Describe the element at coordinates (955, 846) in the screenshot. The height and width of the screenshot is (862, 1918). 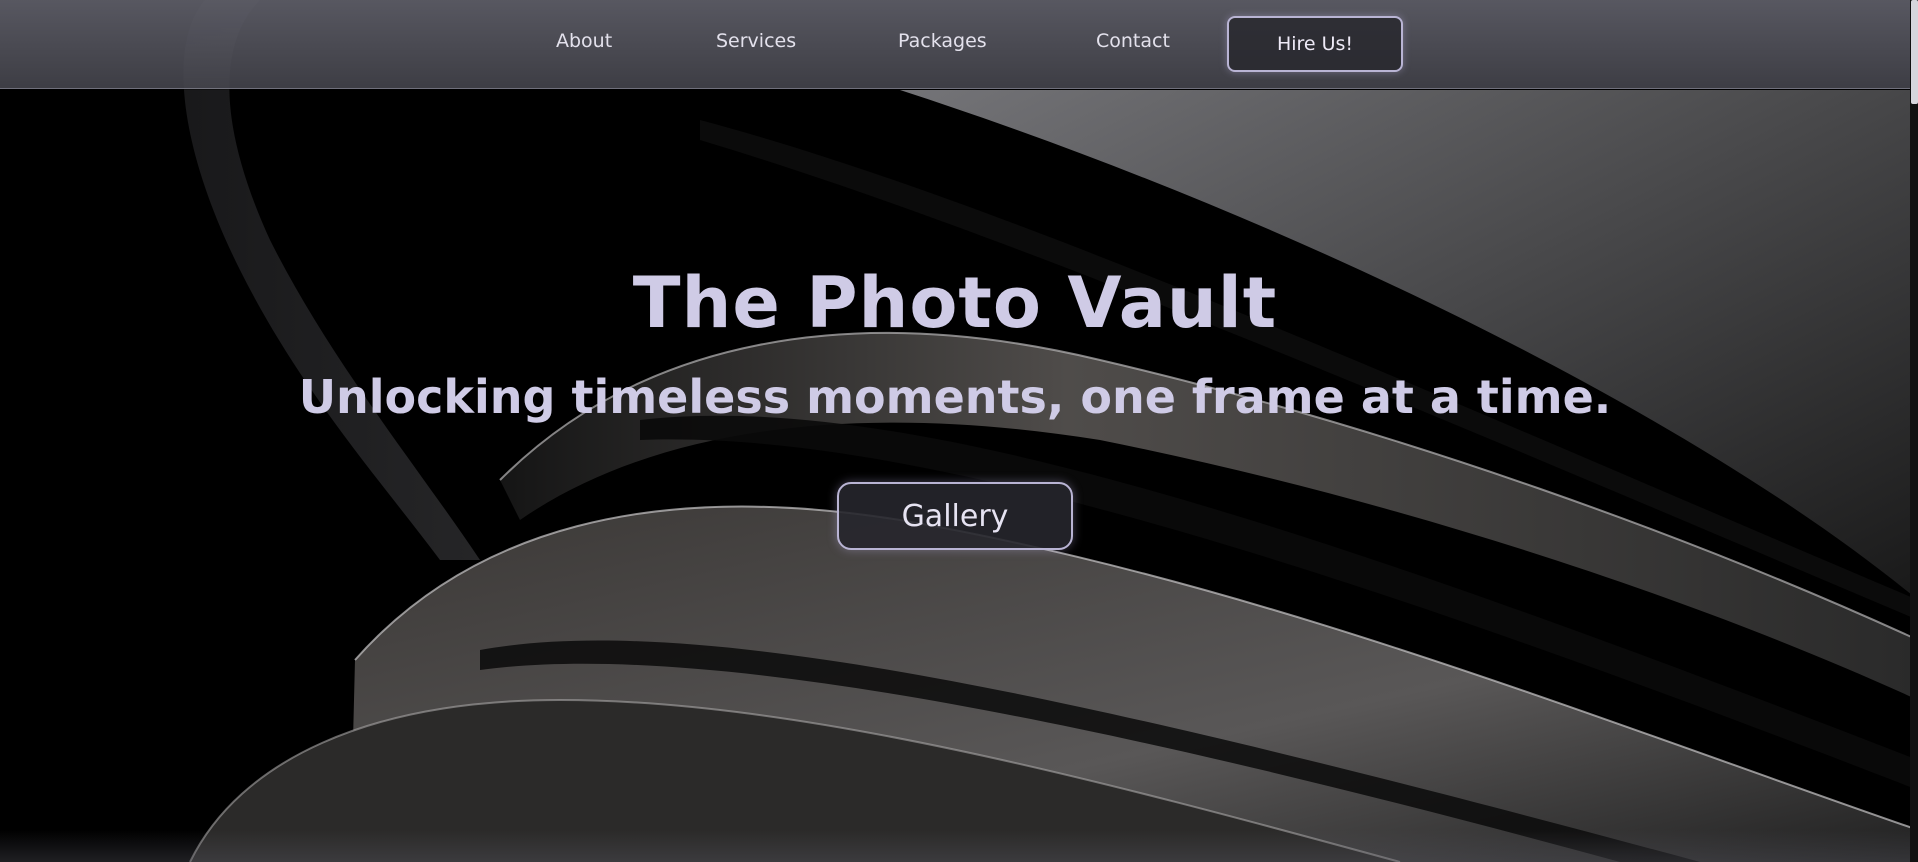
I see `bottom-fade` at that location.